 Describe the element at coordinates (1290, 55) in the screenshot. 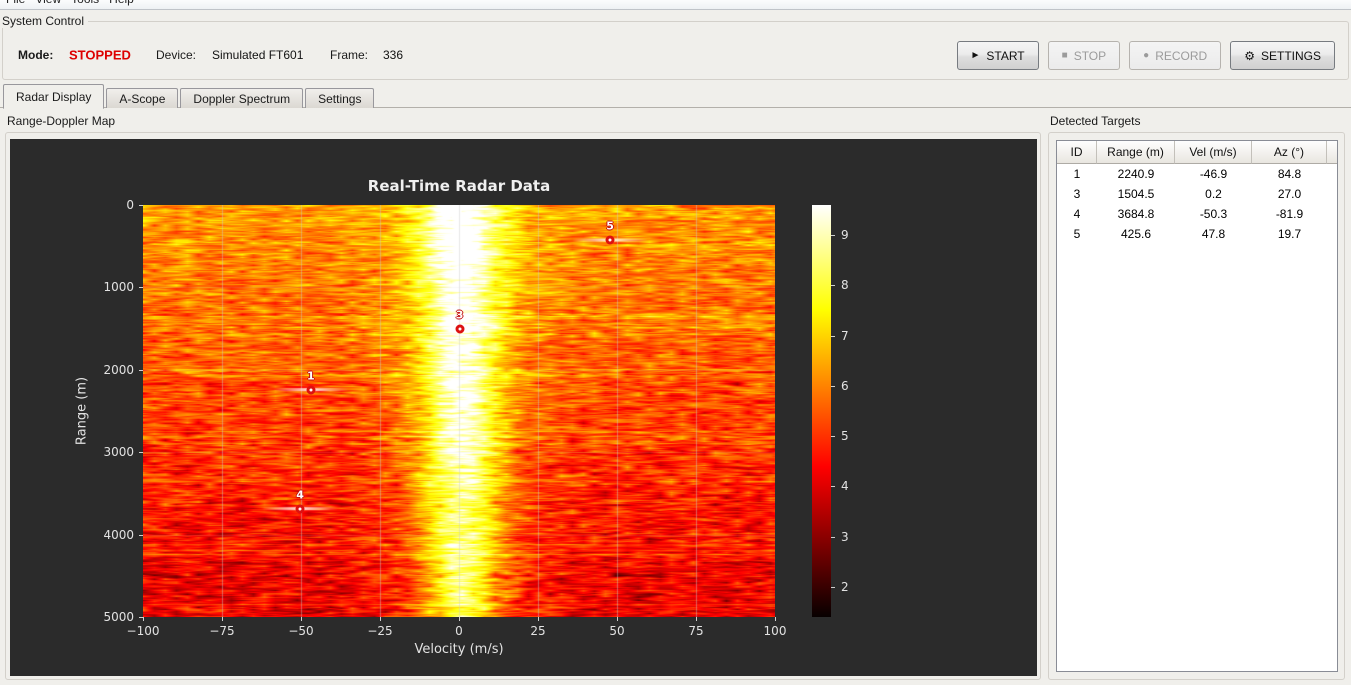

I see `settings-button-label: SETTINGS` at that location.